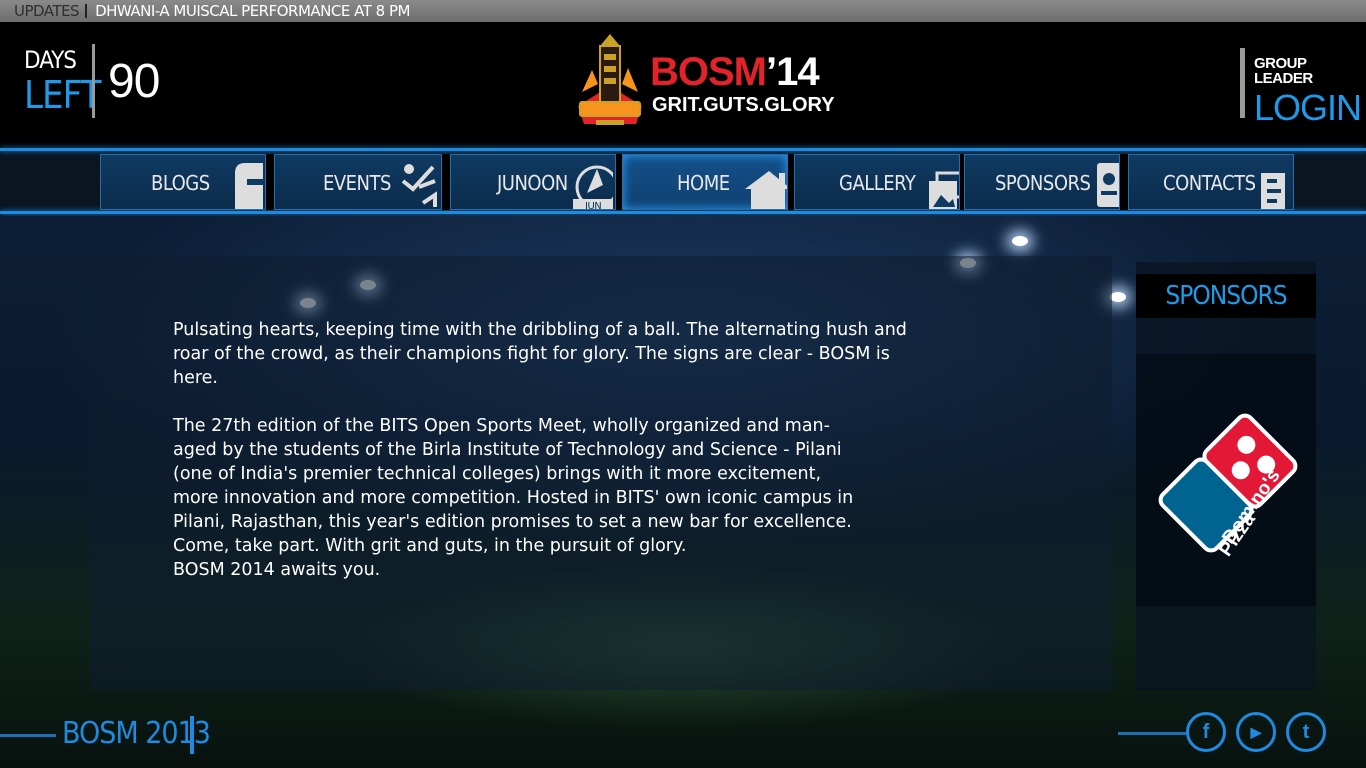  Describe the element at coordinates (793, 72) in the screenshot. I see `brand-year: ’14` at that location.